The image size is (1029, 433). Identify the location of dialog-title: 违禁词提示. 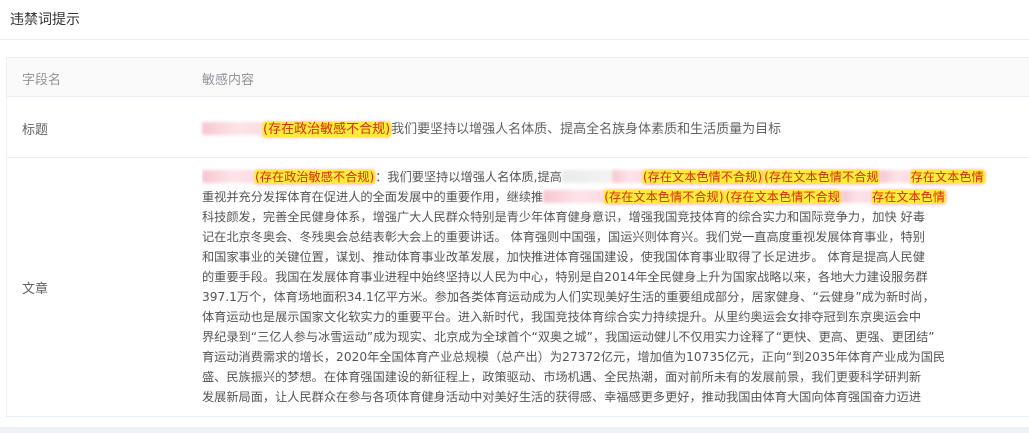
(45, 20).